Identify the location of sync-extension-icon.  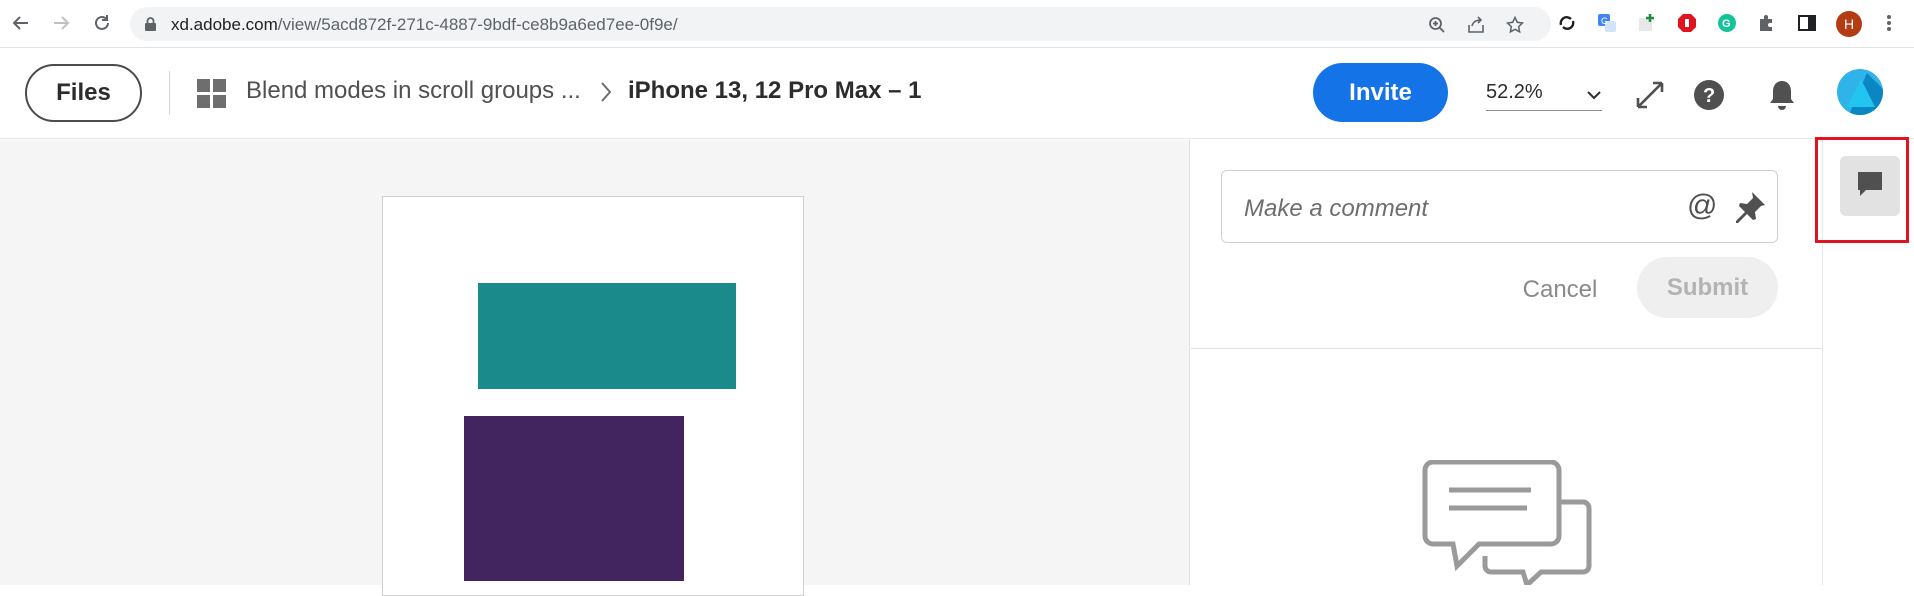
(1567, 23).